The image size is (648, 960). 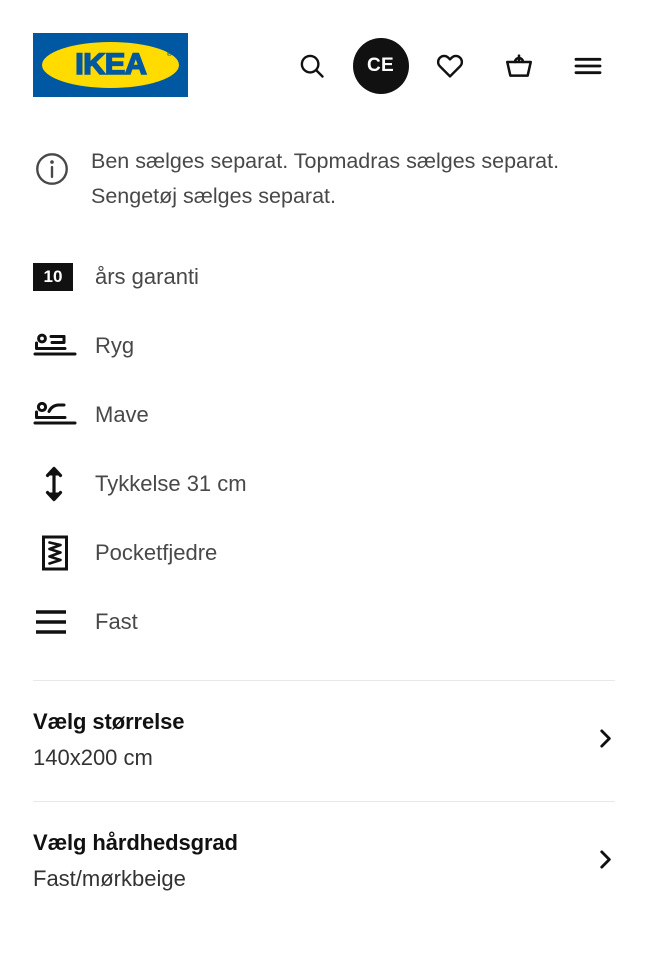 What do you see at coordinates (156, 552) in the screenshot?
I see `feature-label: Pocketfjedre` at bounding box center [156, 552].